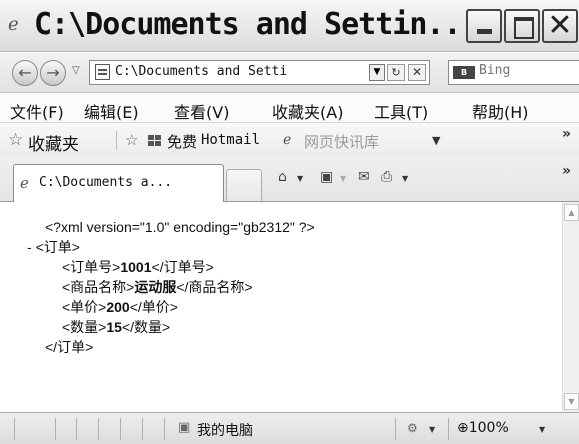  I want to click on xml-value: 200, so click(118, 307).